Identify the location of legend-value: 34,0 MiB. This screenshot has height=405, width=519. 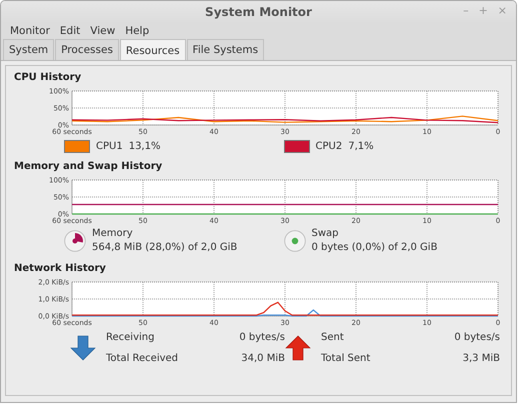
(262, 358).